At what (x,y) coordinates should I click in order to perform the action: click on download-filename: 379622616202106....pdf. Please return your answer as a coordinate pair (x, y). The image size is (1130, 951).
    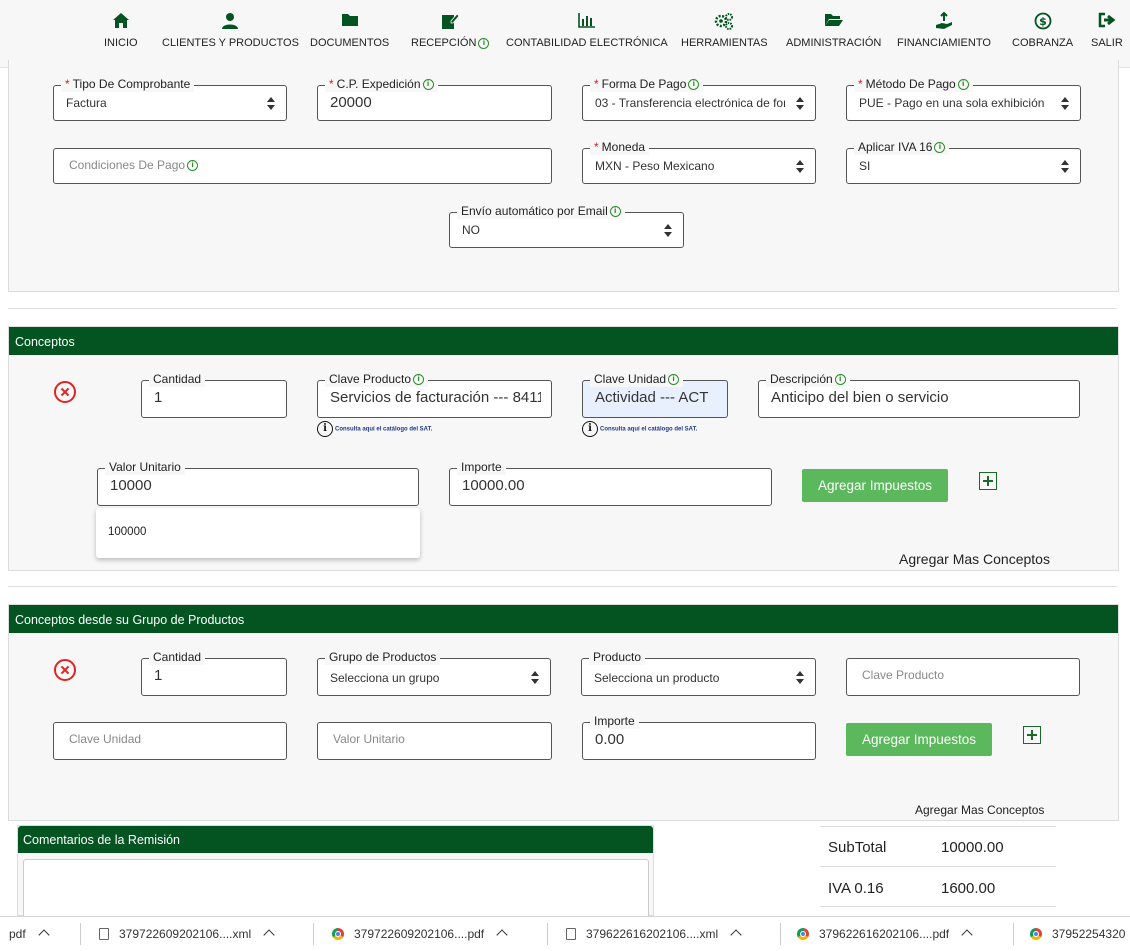
    Looking at the image, I should click on (884, 934).